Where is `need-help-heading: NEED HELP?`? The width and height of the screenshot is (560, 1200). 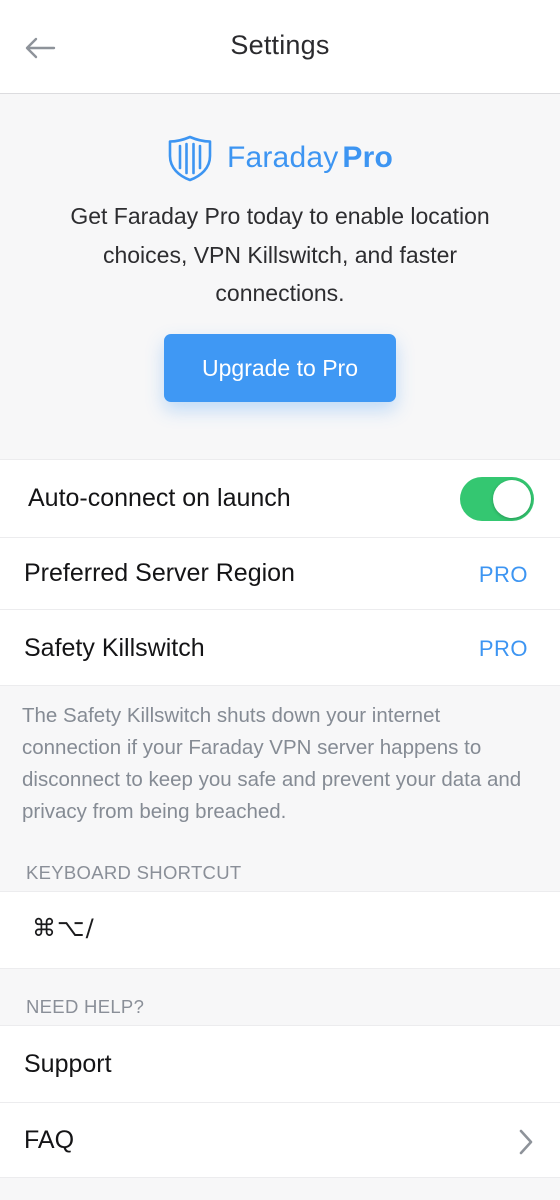 need-help-heading: NEED HELP? is located at coordinates (85, 1006).